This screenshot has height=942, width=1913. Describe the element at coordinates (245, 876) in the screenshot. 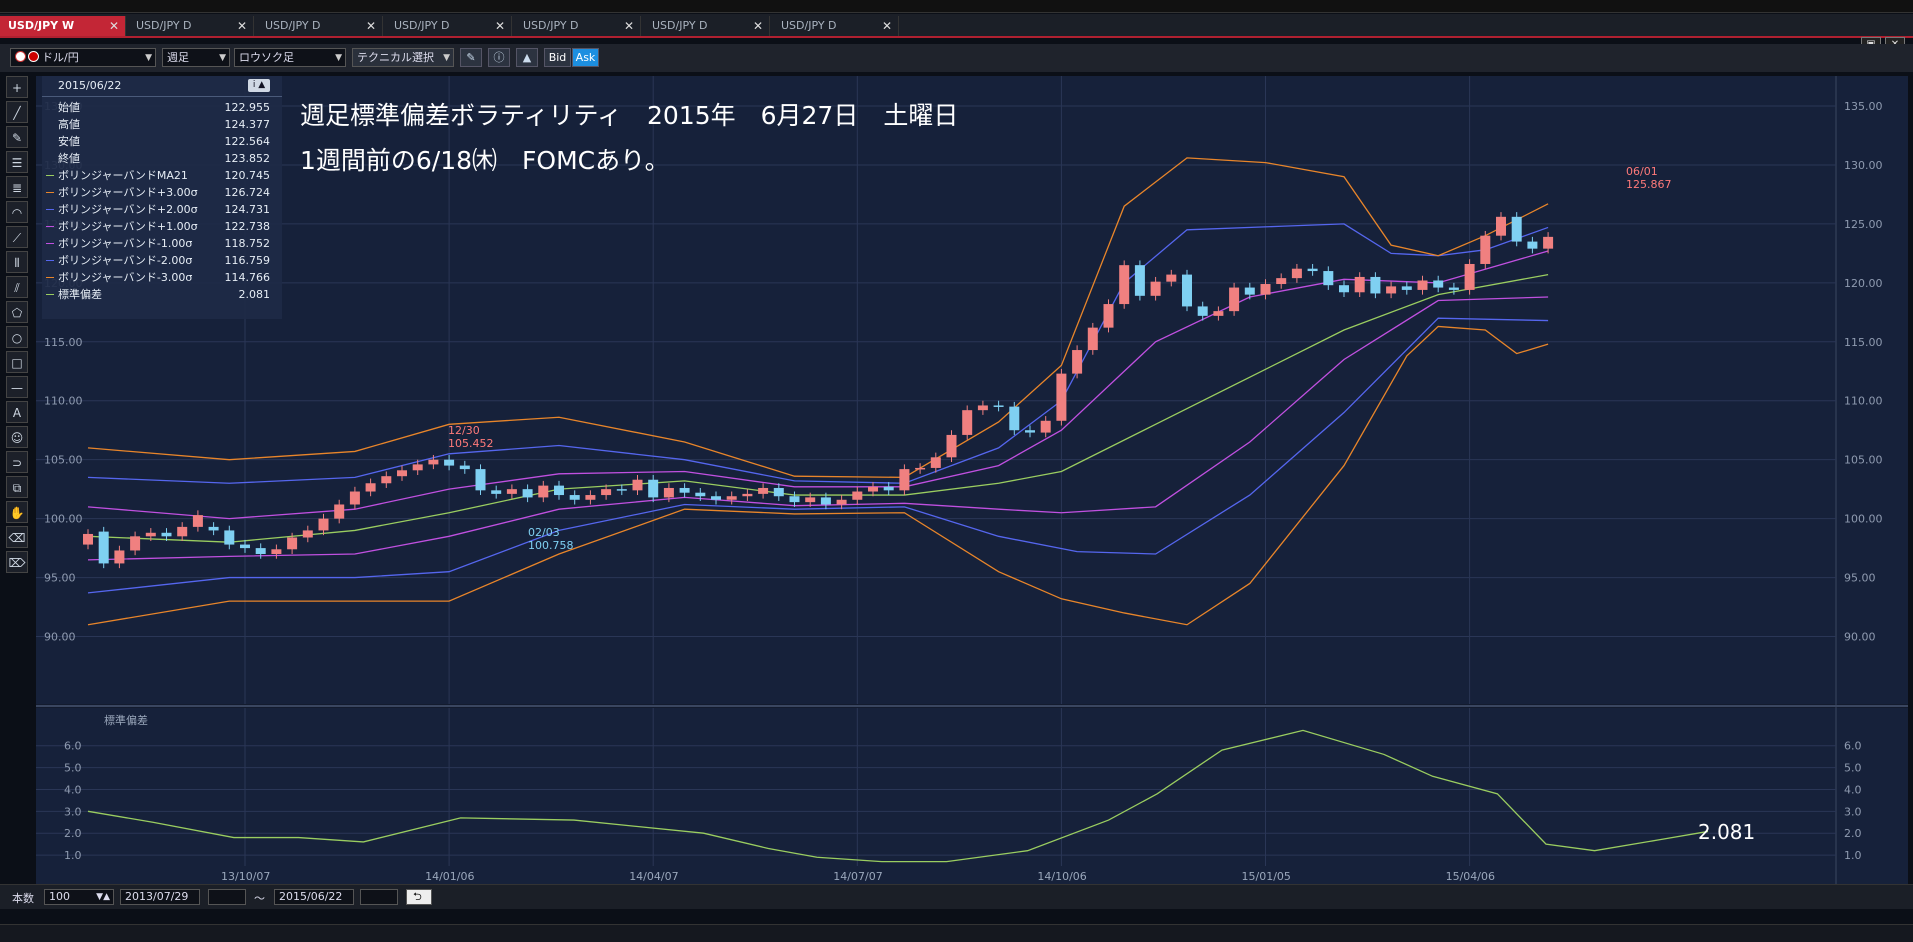

I see `x-tick-label: 13/10/07` at that location.